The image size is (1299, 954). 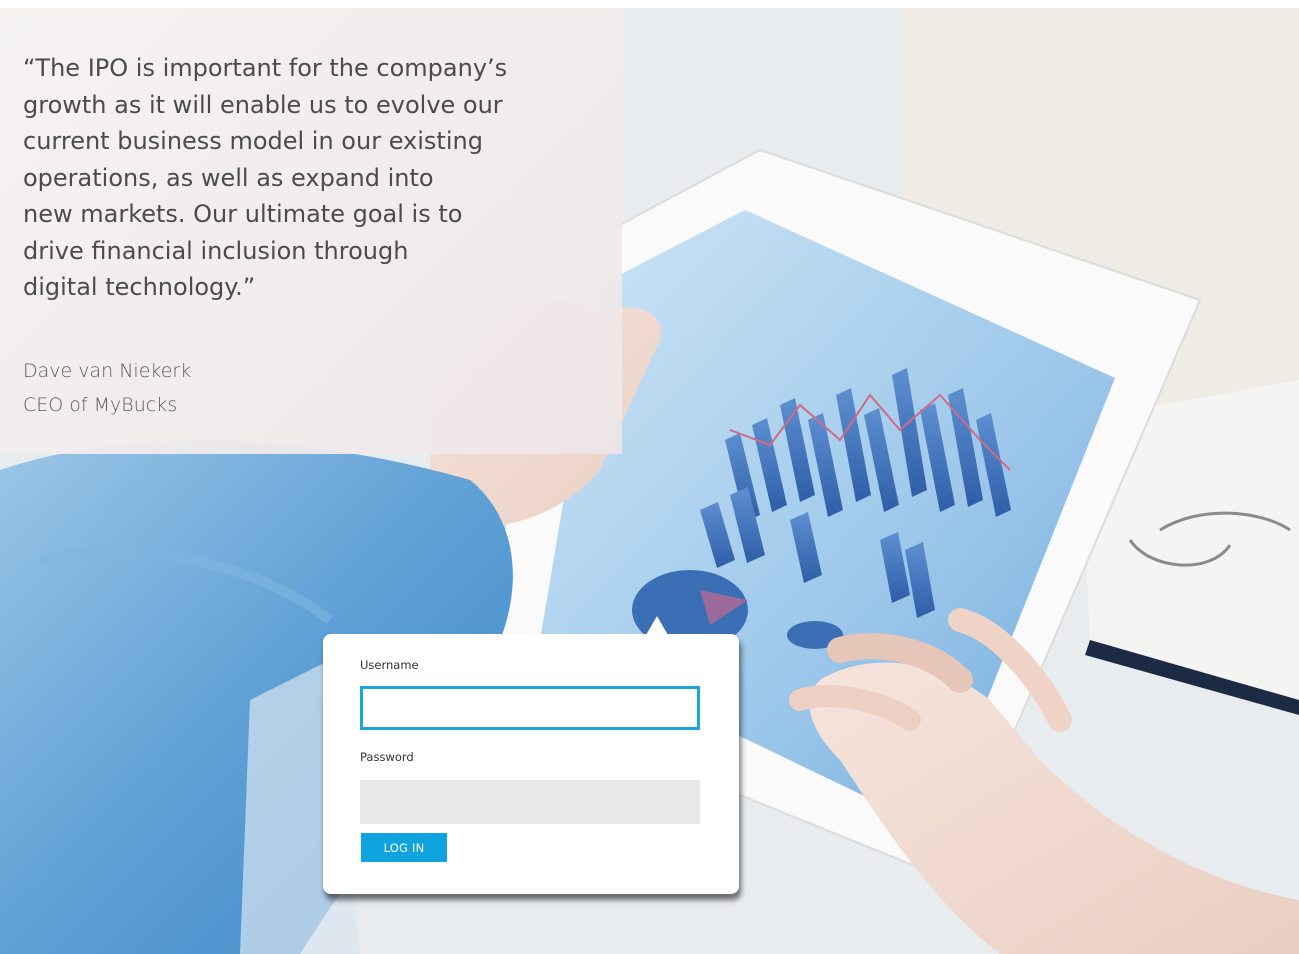 I want to click on password-input, so click(x=530, y=802).